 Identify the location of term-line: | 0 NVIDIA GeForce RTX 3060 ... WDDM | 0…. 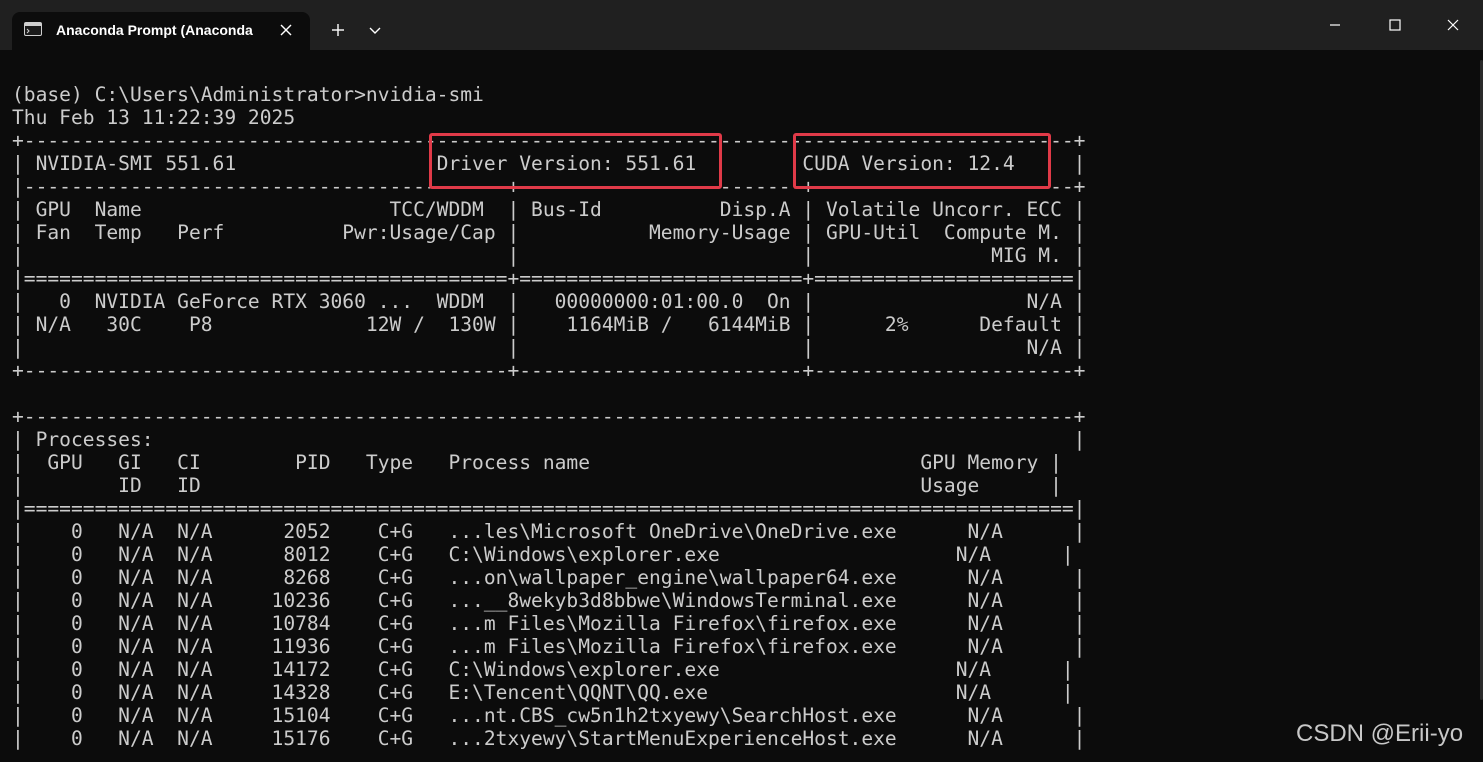
(549, 301).